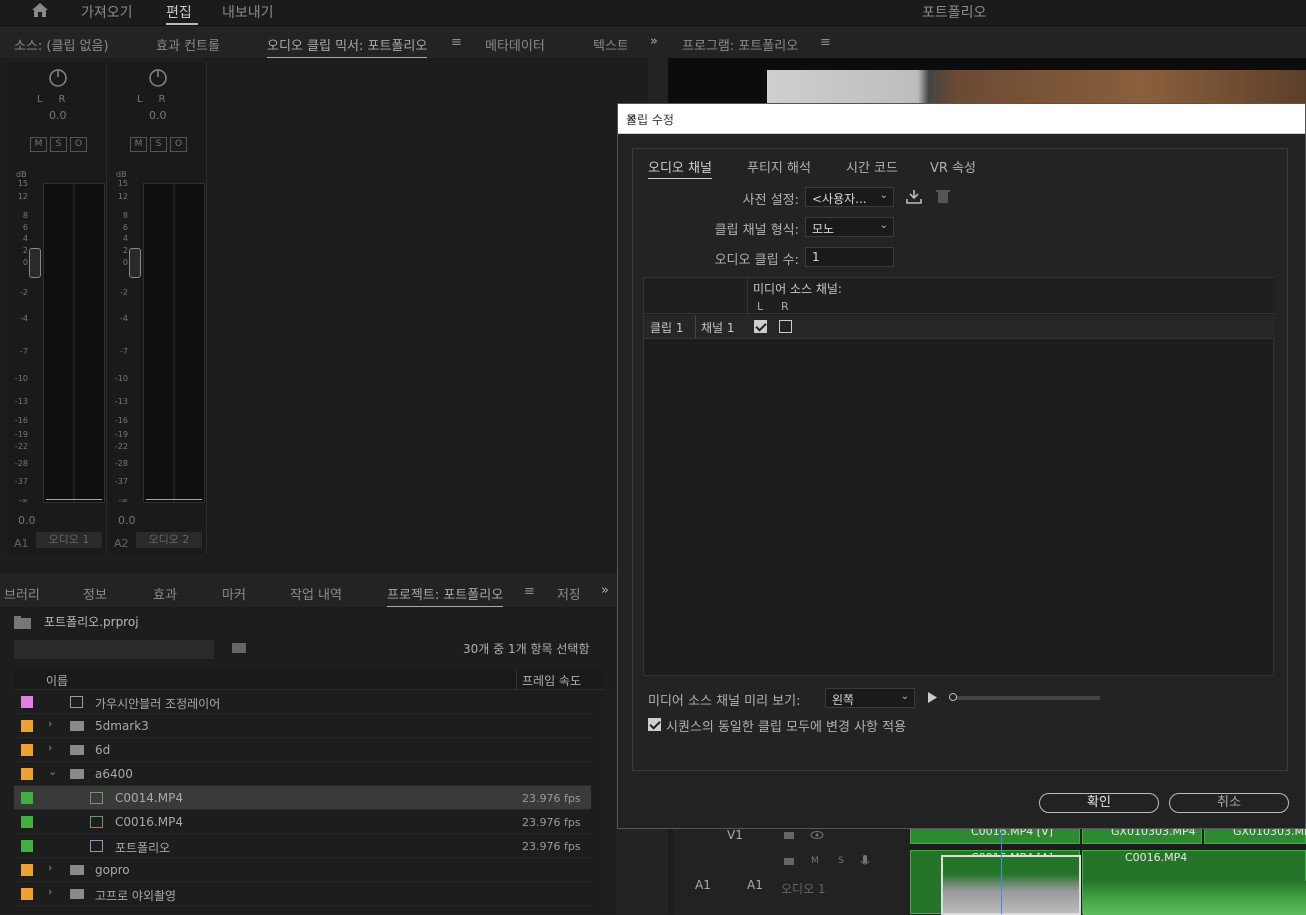 Image resolution: width=1306 pixels, height=915 pixels. I want to click on db-scale-tick: -37, so click(21, 481).